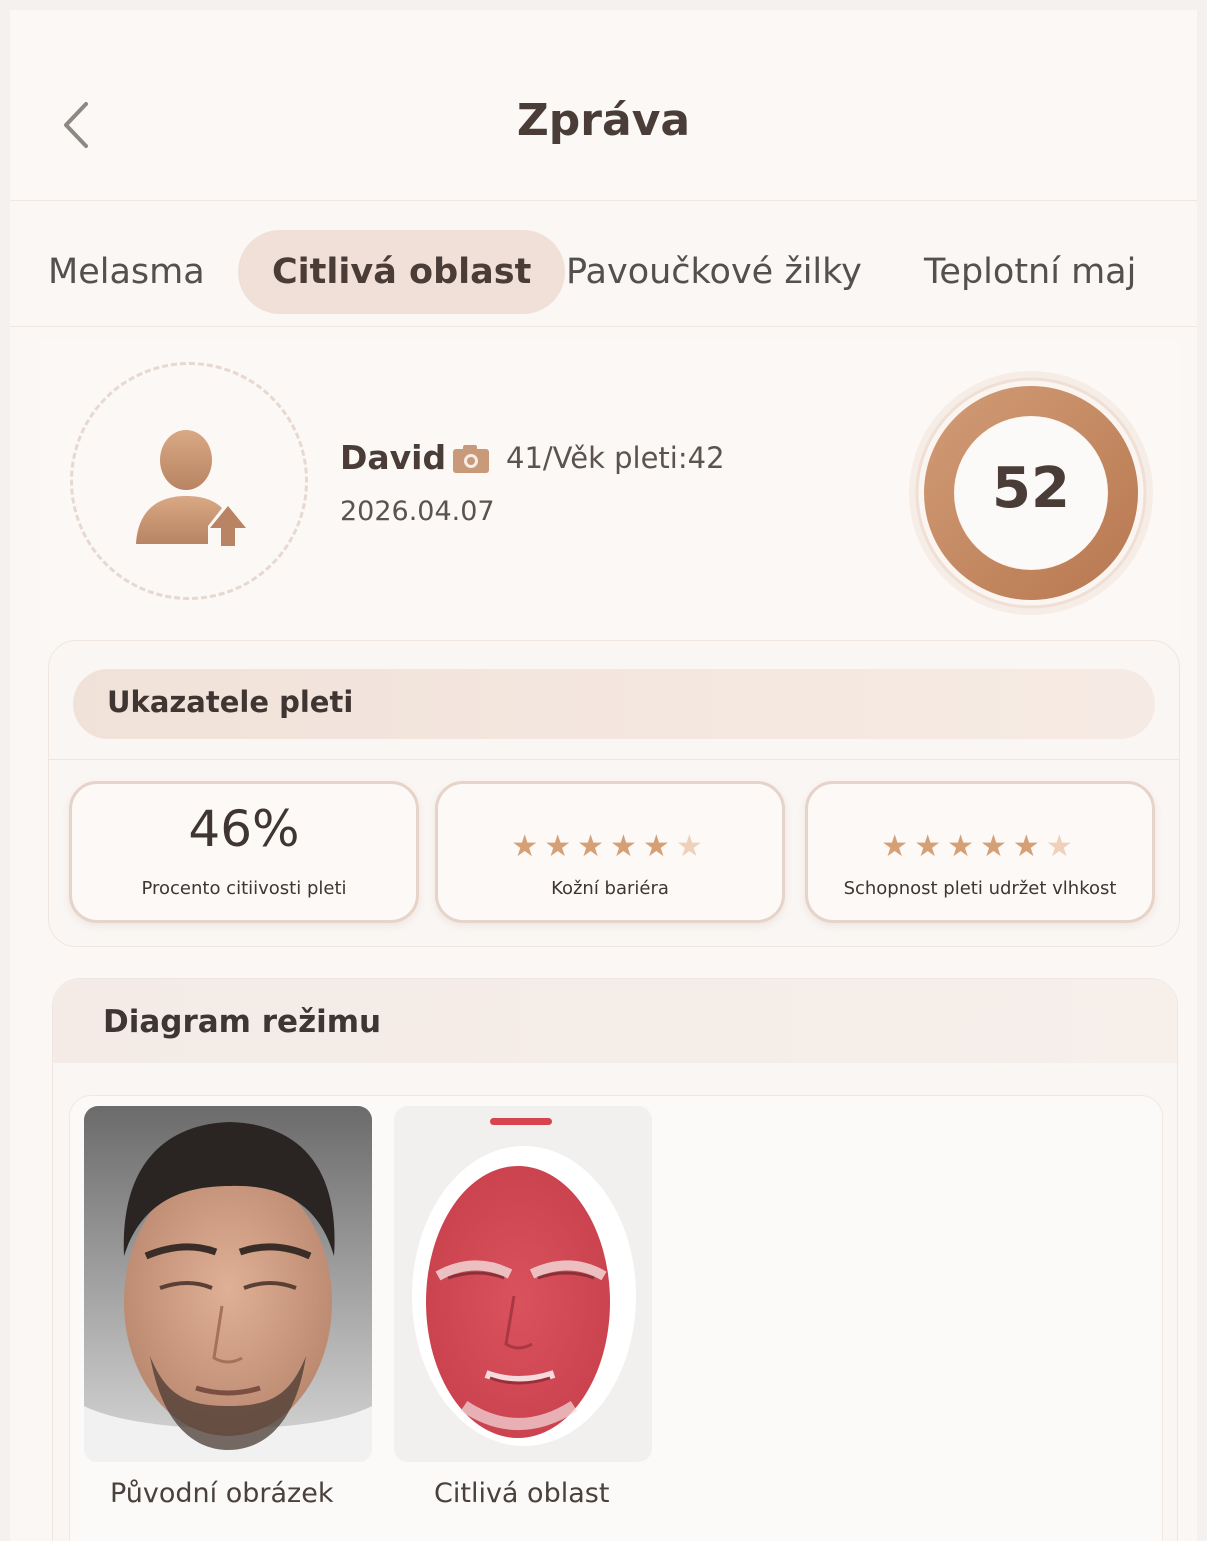  I want to click on sensitivity-map-photo, so click(523, 1284).